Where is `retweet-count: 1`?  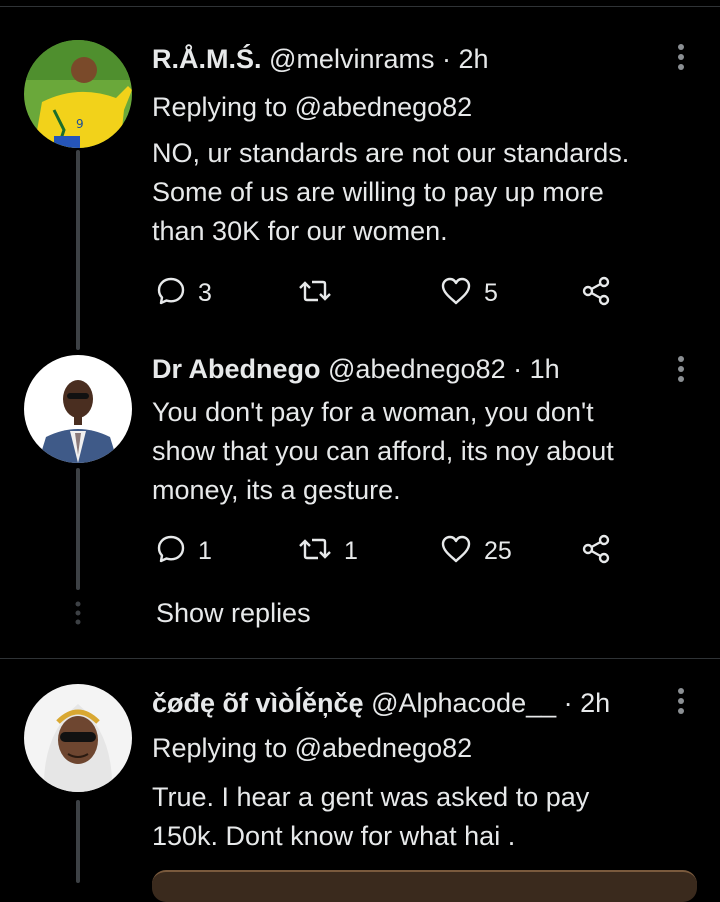
retweet-count: 1 is located at coordinates (351, 550).